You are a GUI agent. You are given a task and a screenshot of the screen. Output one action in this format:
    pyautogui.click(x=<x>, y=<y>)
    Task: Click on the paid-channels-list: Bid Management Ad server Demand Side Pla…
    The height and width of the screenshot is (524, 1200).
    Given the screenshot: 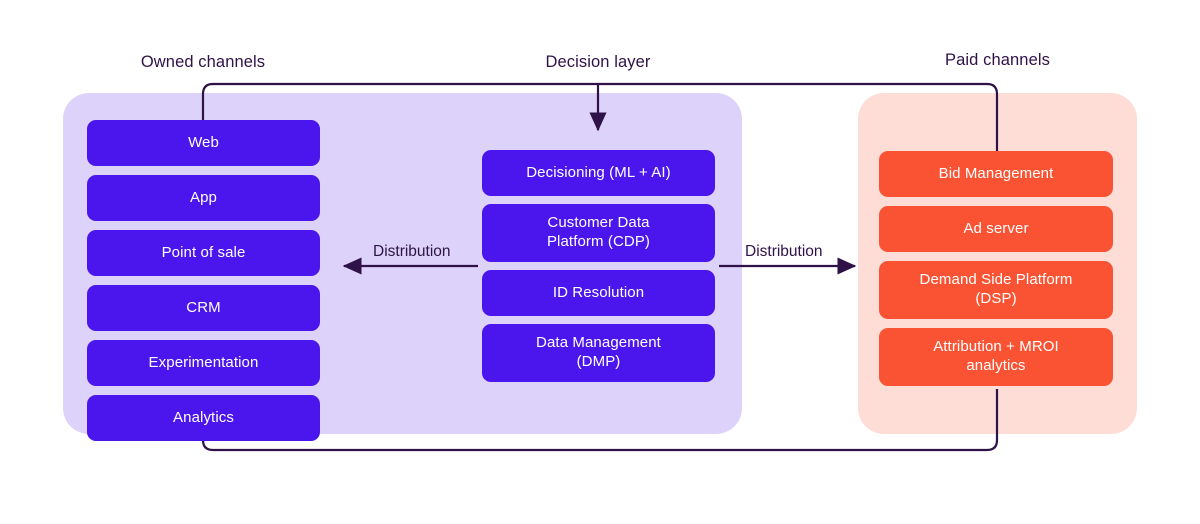 What is the action you would take?
    pyautogui.click(x=996, y=268)
    